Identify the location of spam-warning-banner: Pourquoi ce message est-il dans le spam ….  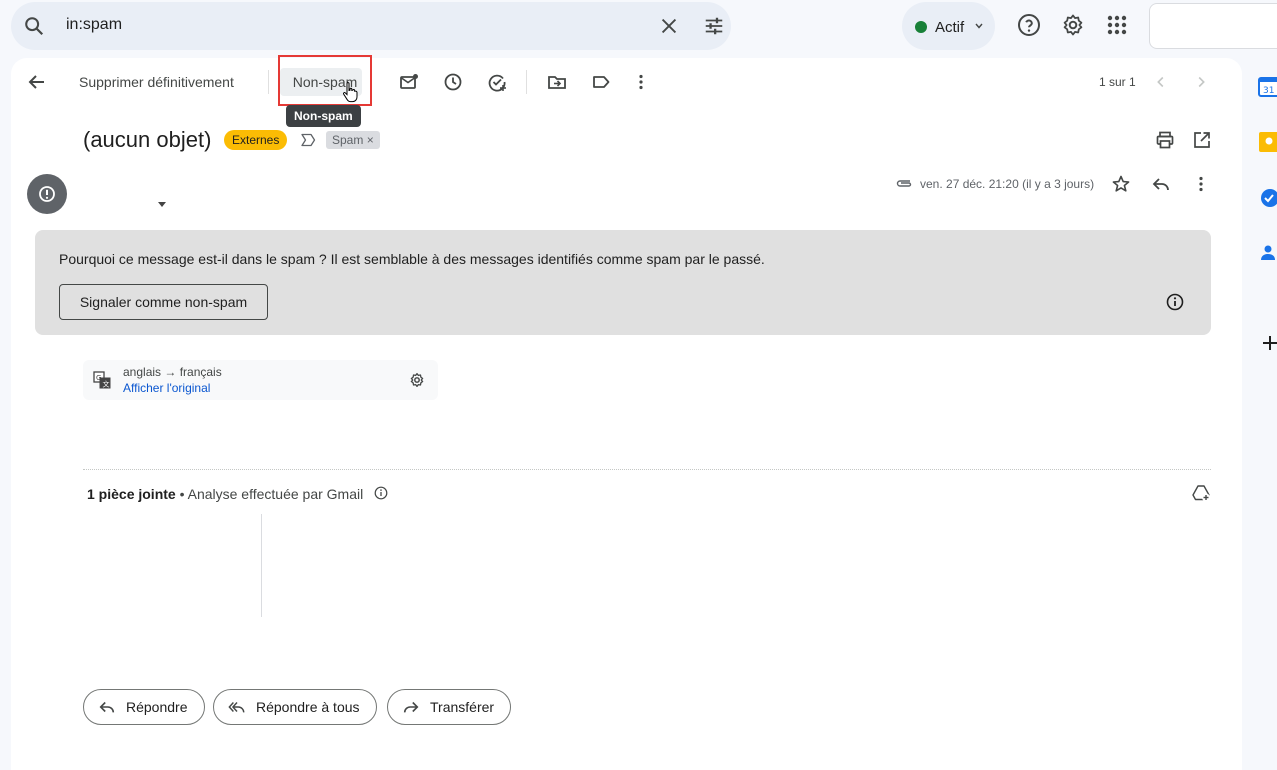
(623, 282).